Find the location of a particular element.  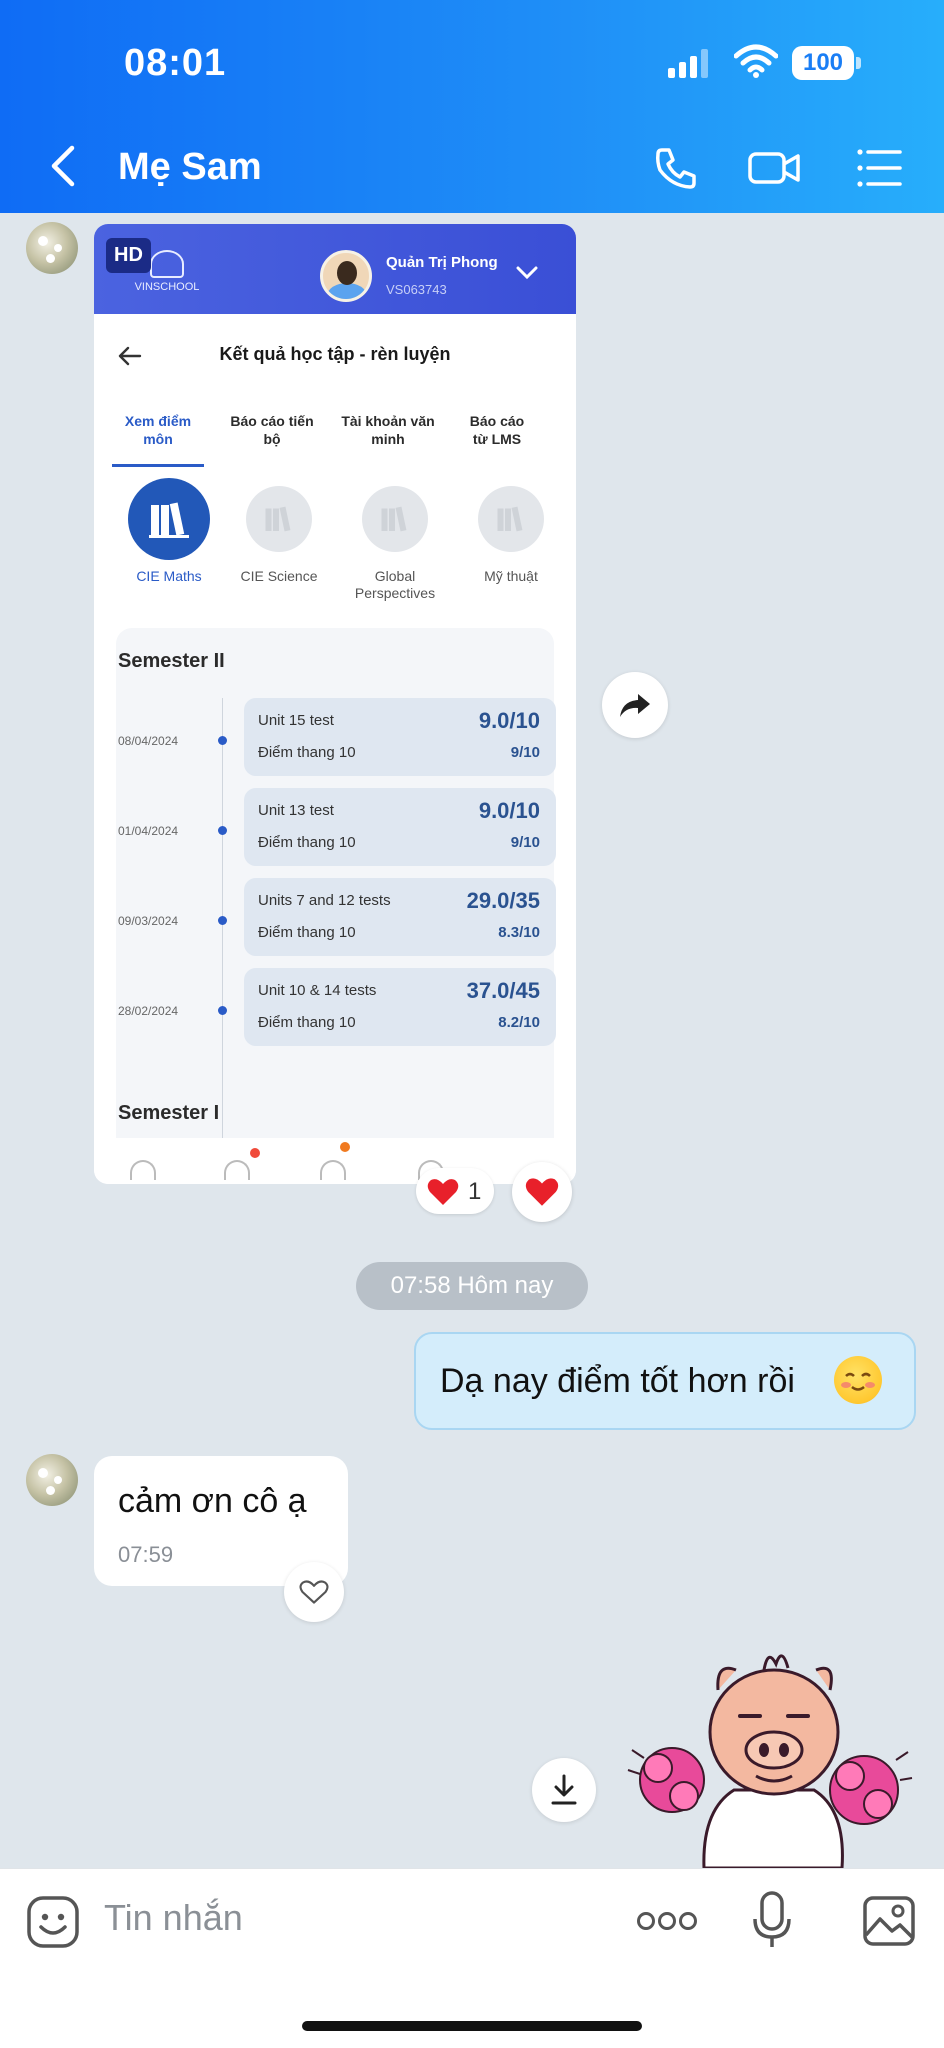

back-icon is located at coordinates (64, 166).